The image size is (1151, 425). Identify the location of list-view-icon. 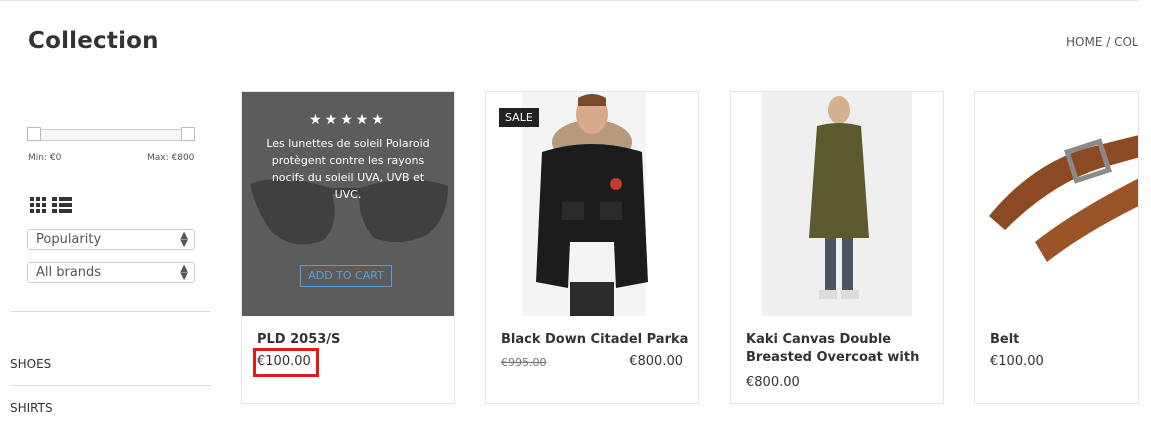
(62, 205).